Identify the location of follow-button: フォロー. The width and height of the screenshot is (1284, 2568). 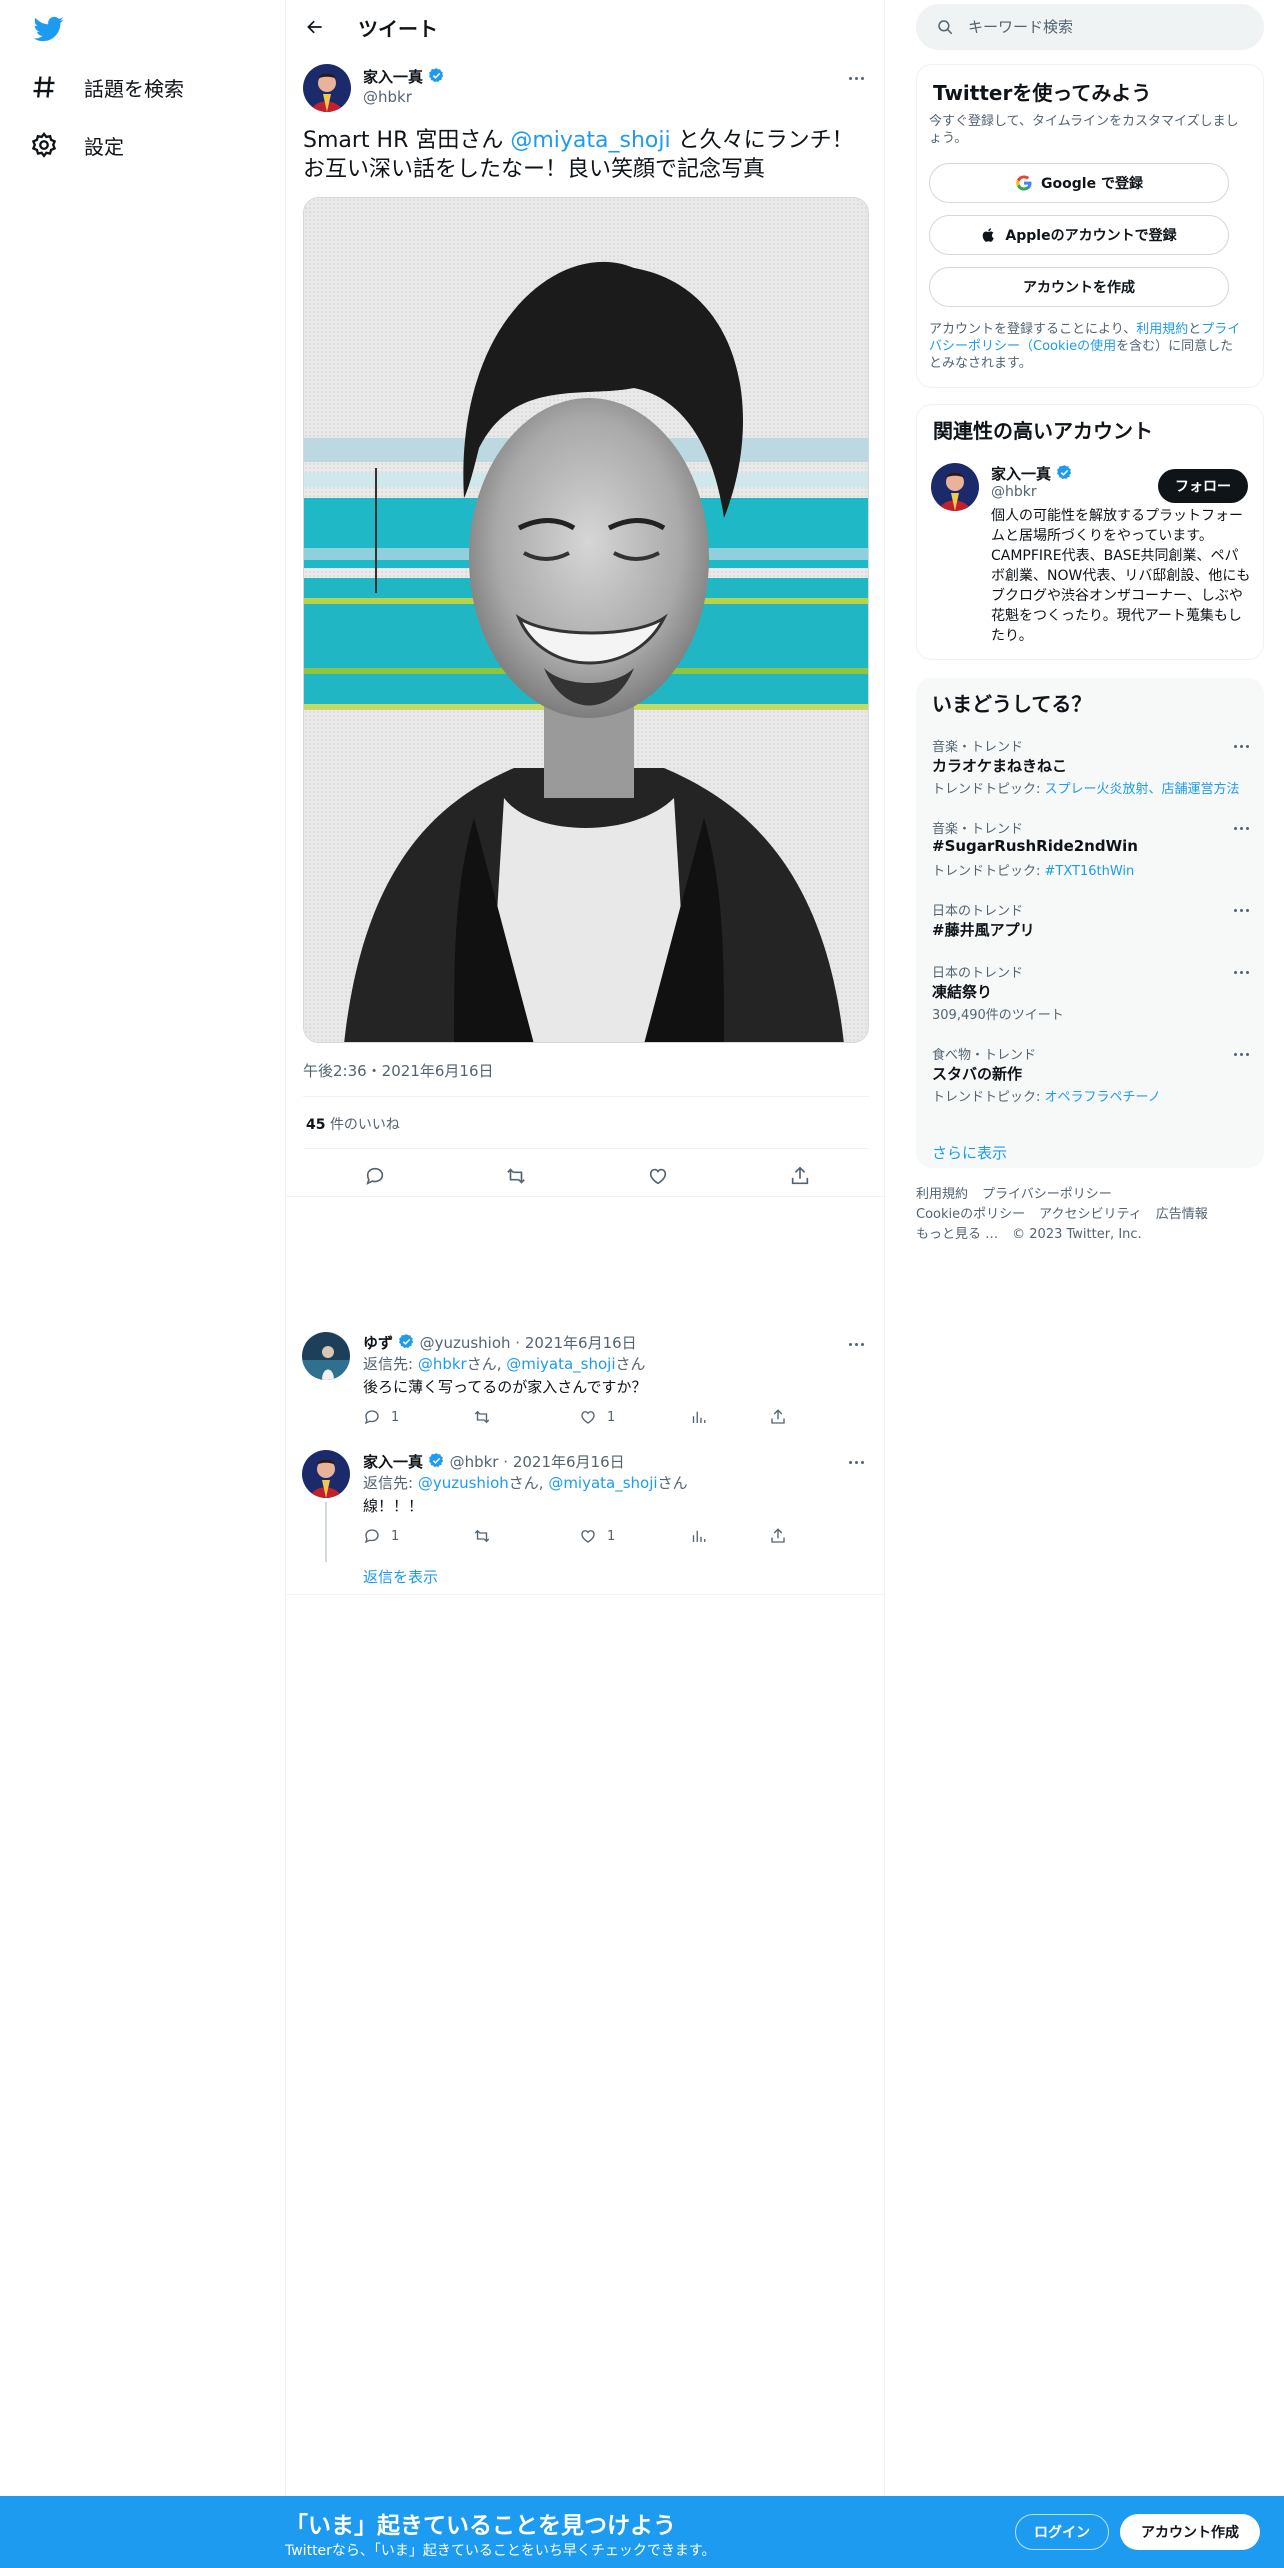
(1203, 486).